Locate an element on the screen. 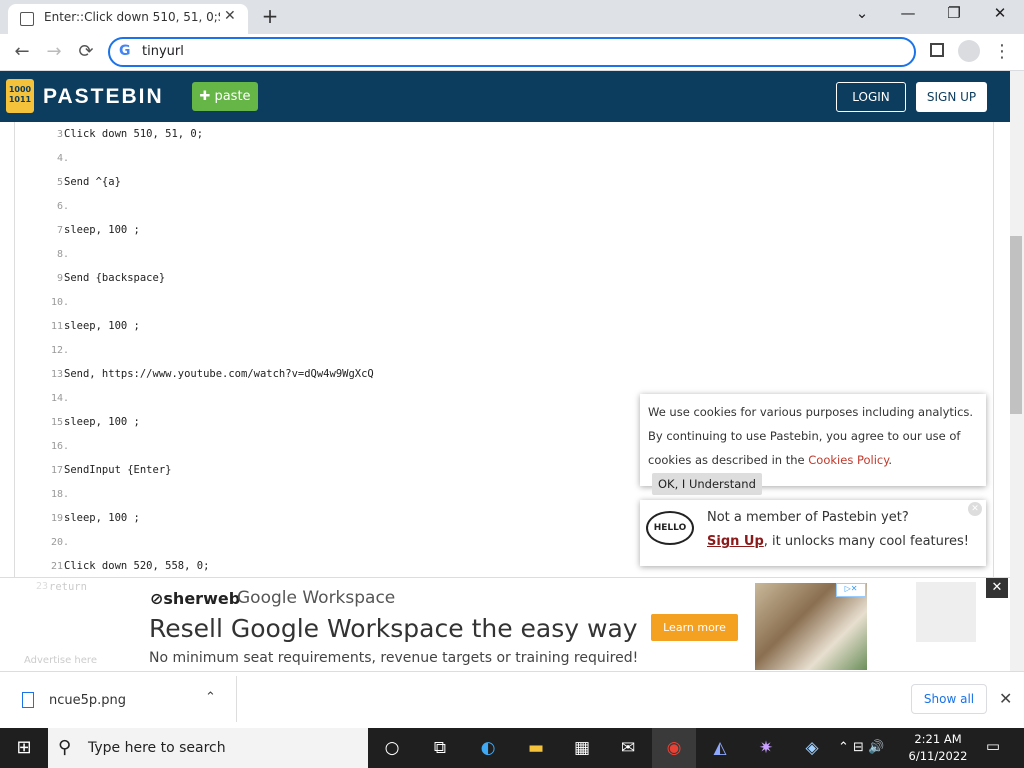 The width and height of the screenshot is (1024, 768). minimize-button: — is located at coordinates (908, 13).